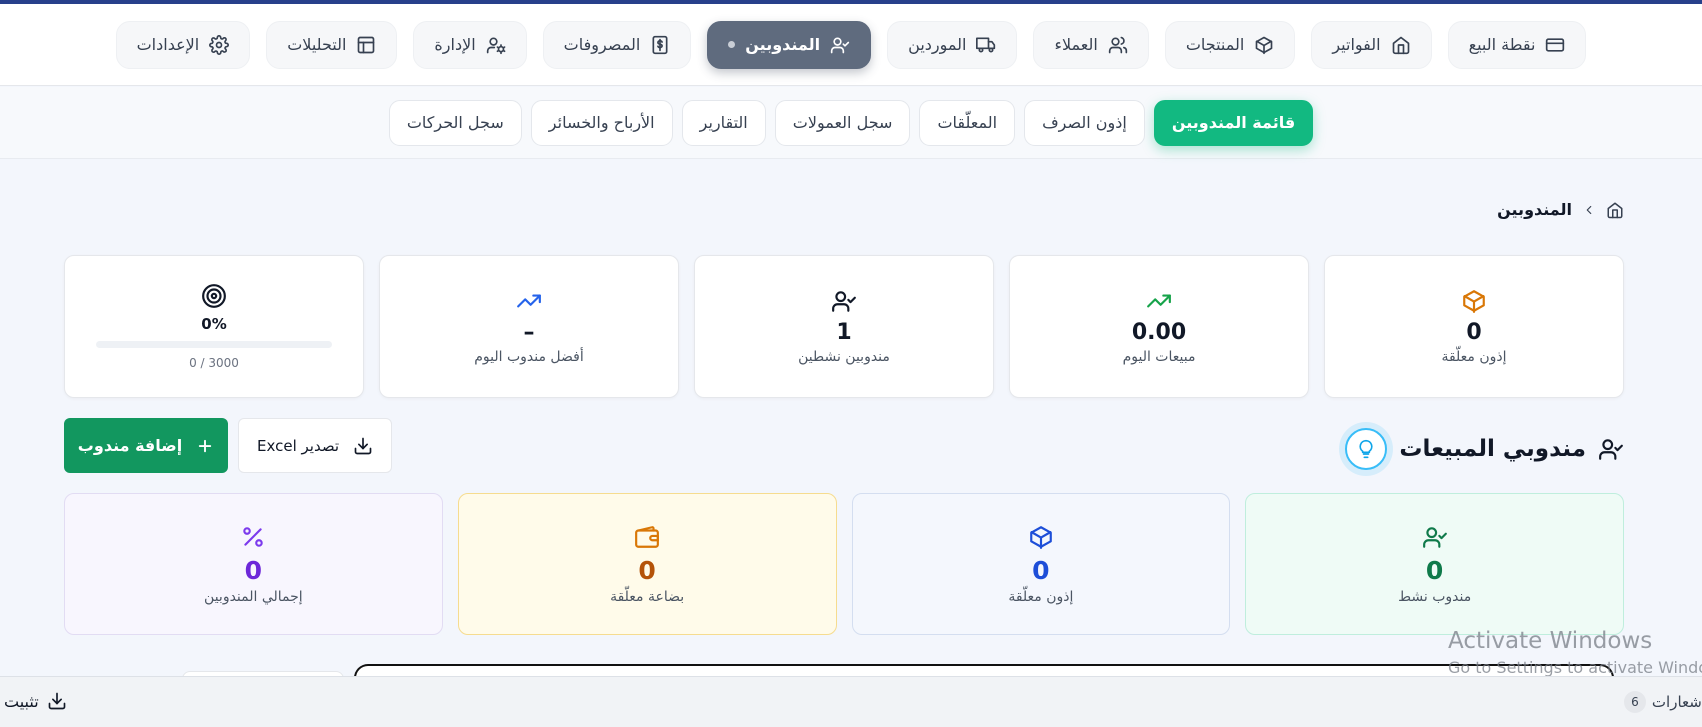 The width and height of the screenshot is (1702, 727). Describe the element at coordinates (842, 122) in the screenshot. I see `tab-commission-log: سجل العمولات` at that location.